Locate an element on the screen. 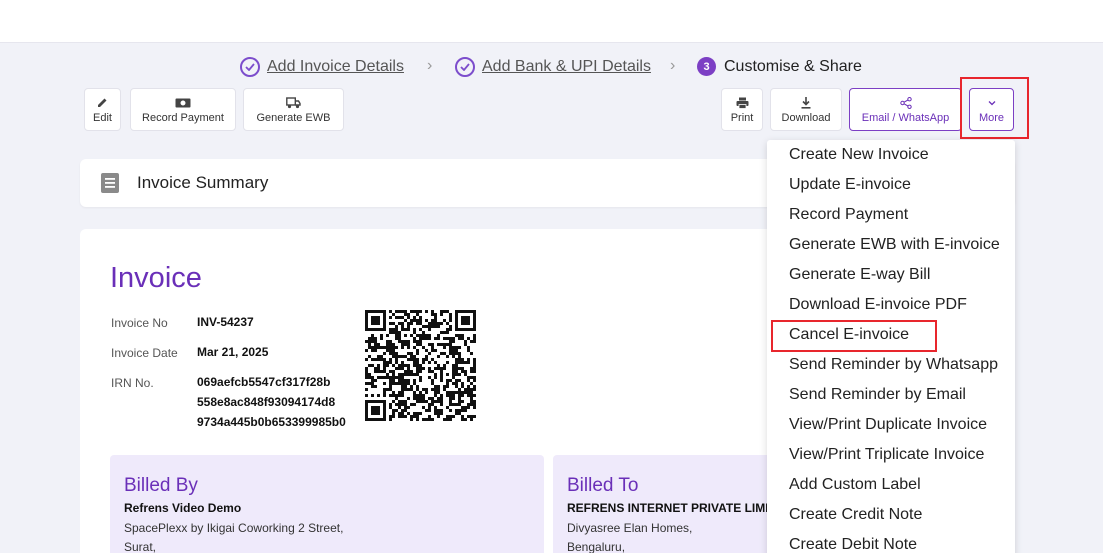 Image resolution: width=1103 pixels, height=553 pixels. printer-icon is located at coordinates (742, 103).